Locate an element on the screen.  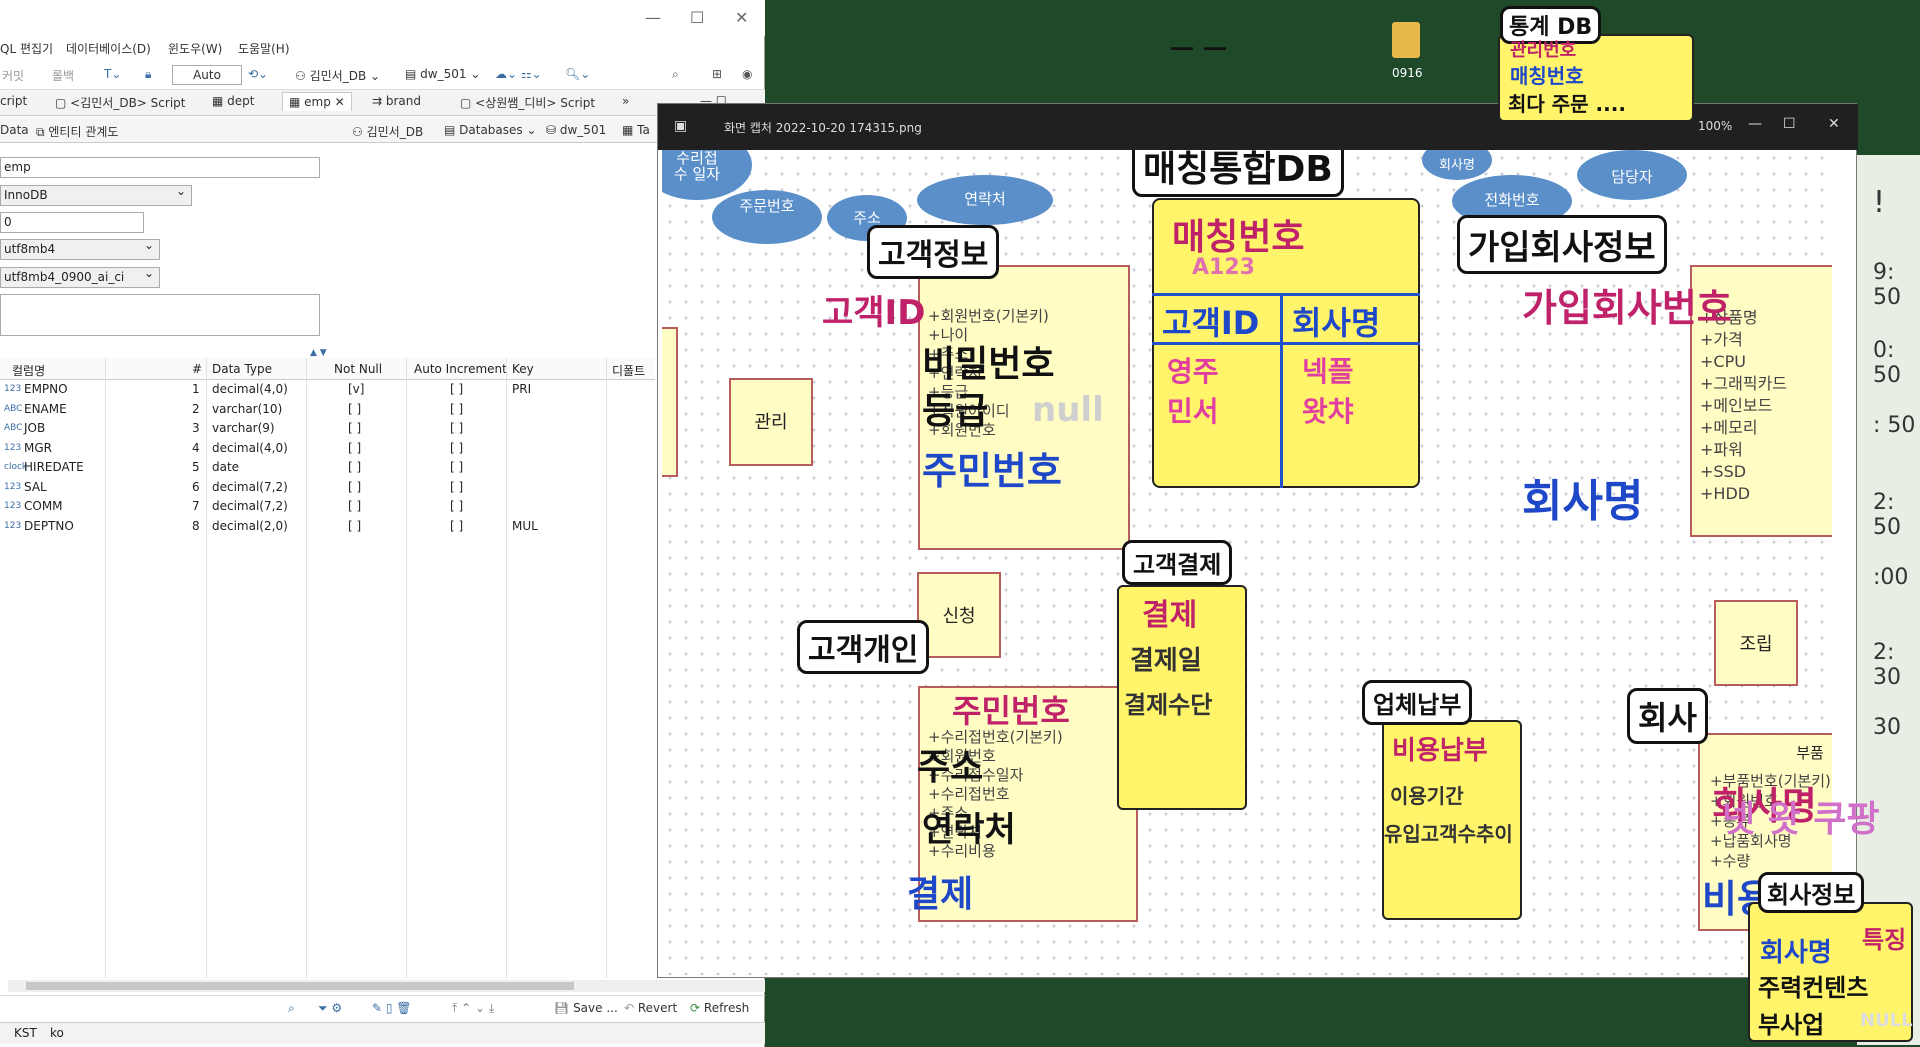
corp-line-3: 부사업 is located at coordinates (1791, 1025).